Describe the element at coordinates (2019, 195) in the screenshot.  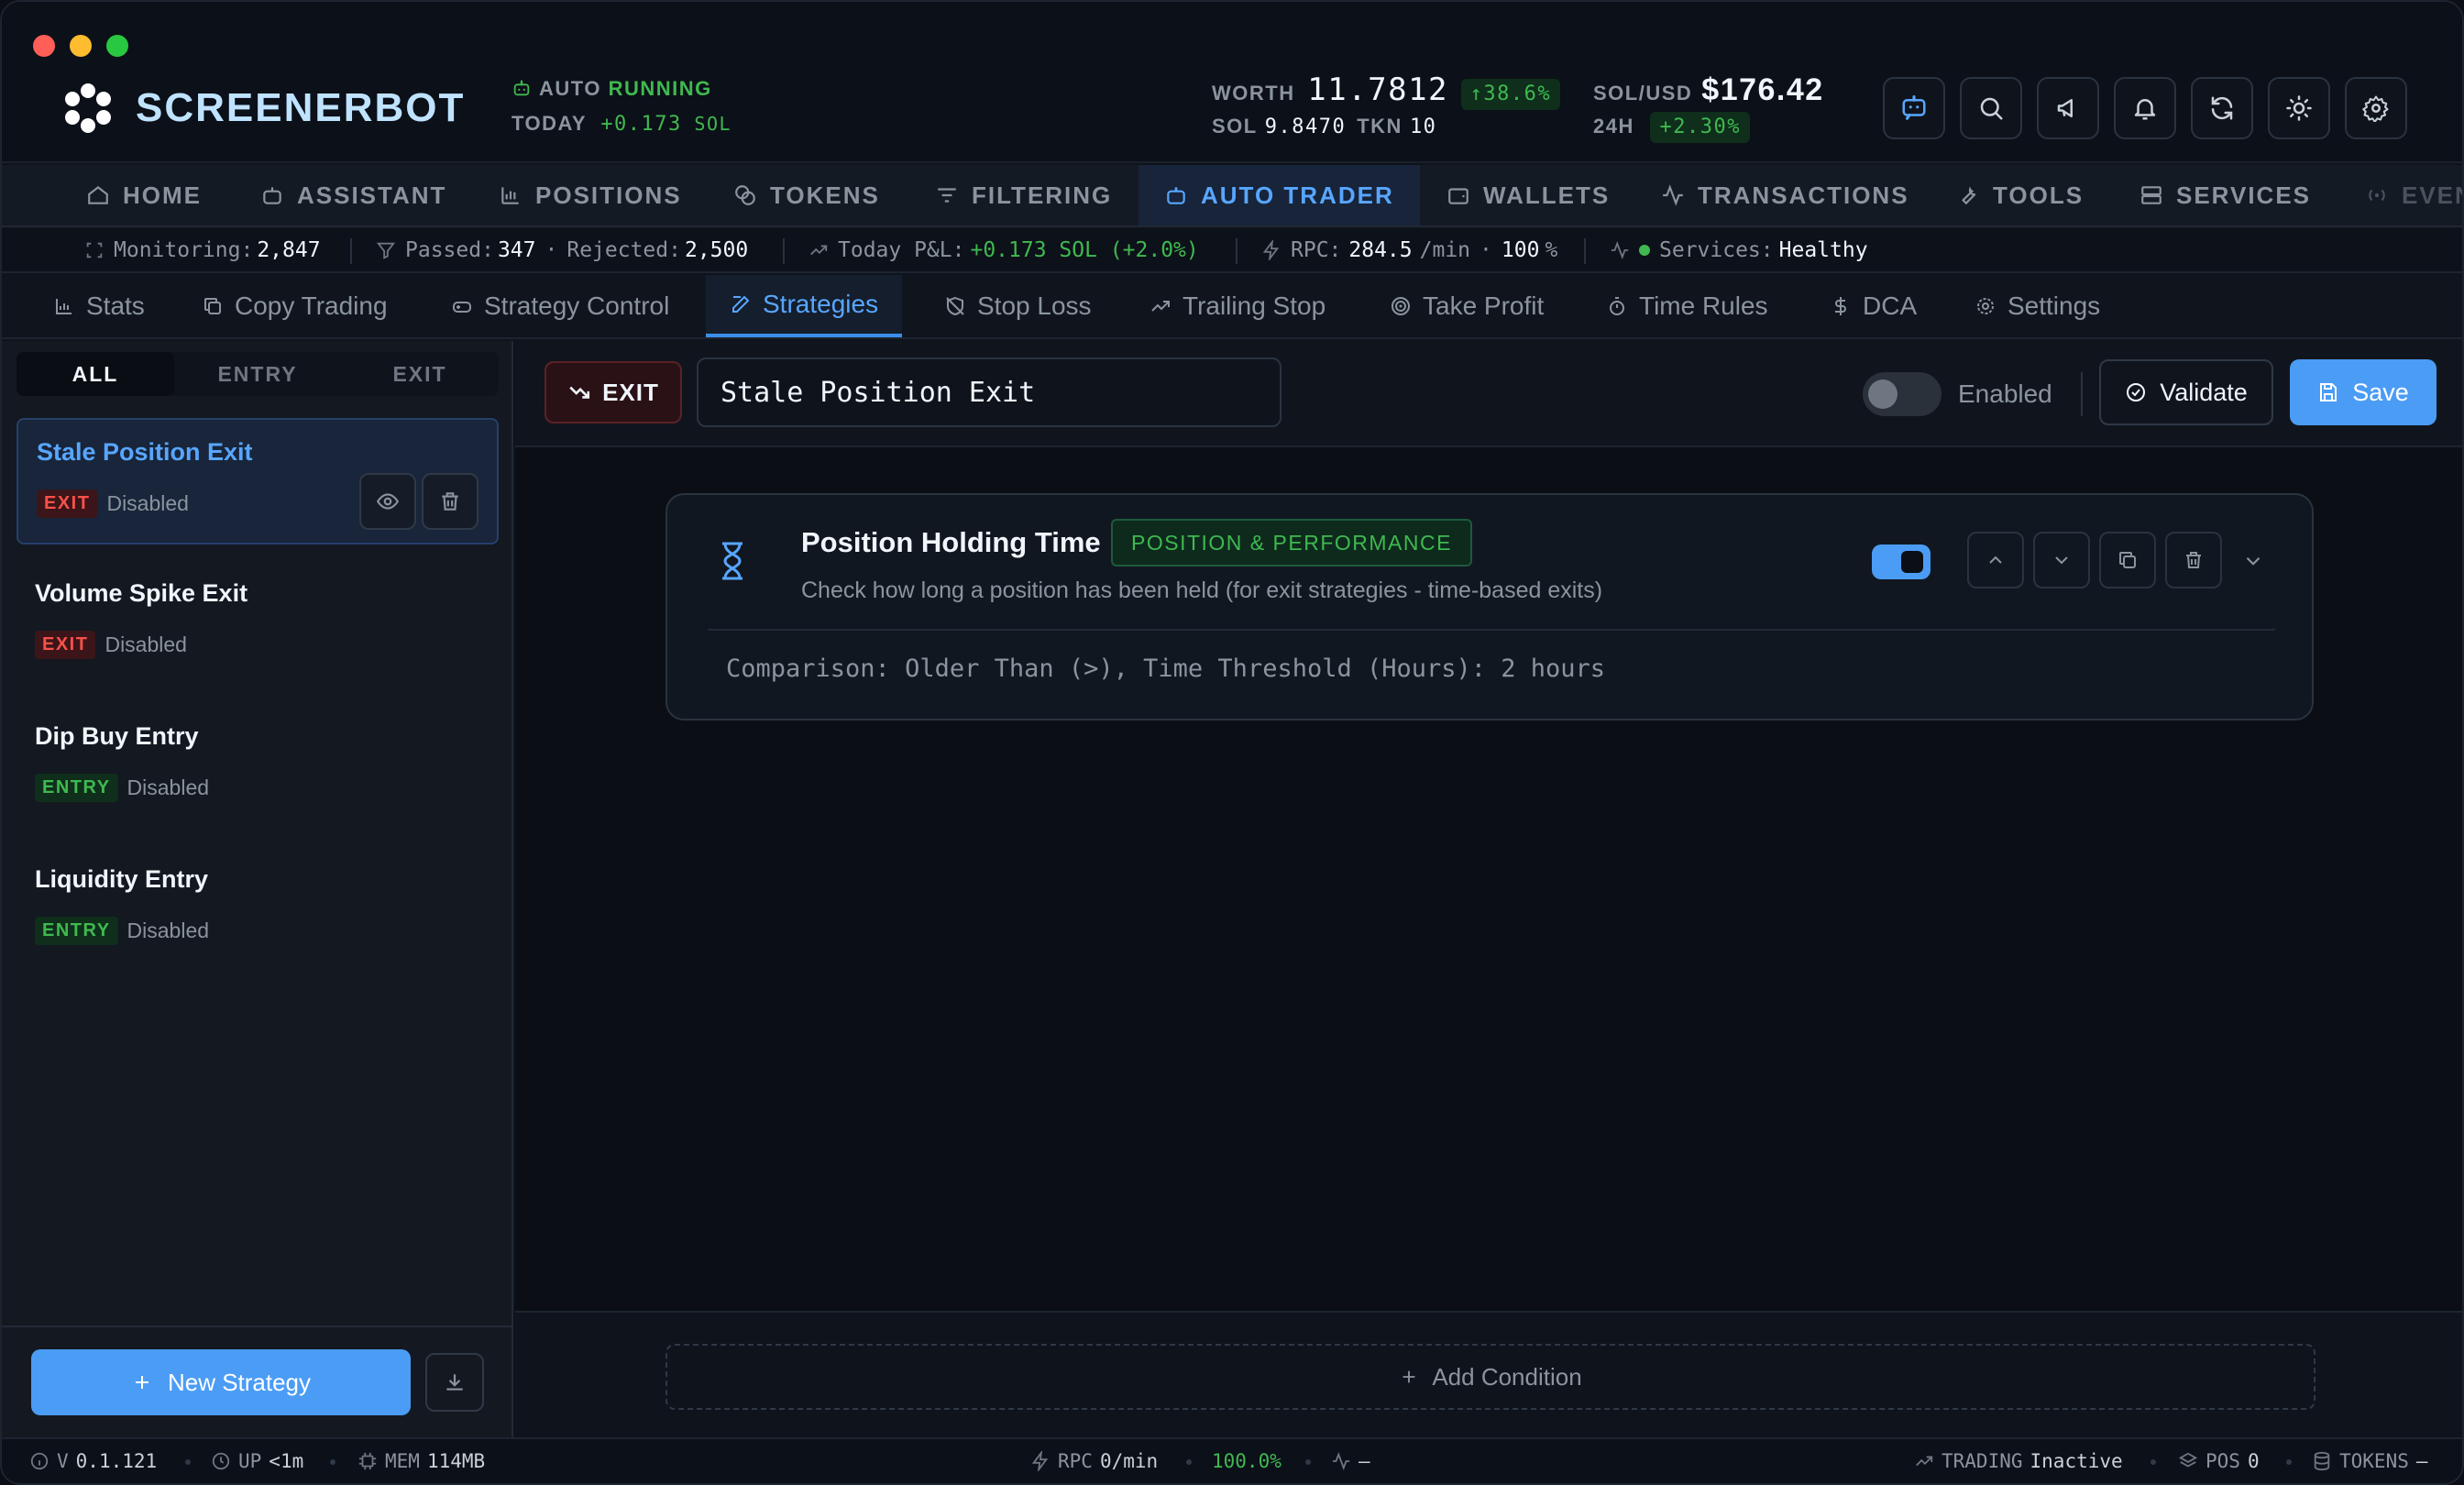
I see `nav-tools: TOOLS` at that location.